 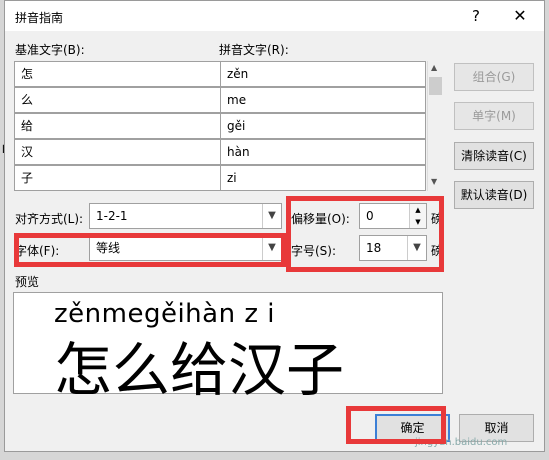 What do you see at coordinates (435, 86) in the screenshot?
I see `scroll-thumb` at bounding box center [435, 86].